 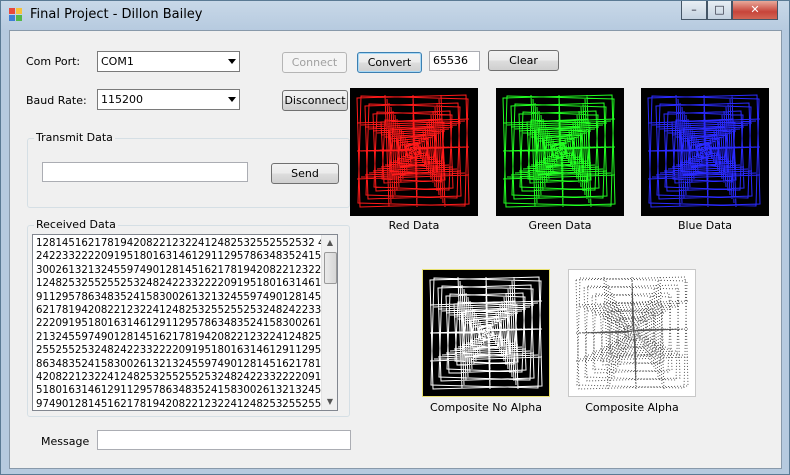 What do you see at coordinates (694, 10) in the screenshot?
I see `minimize-button: –` at bounding box center [694, 10].